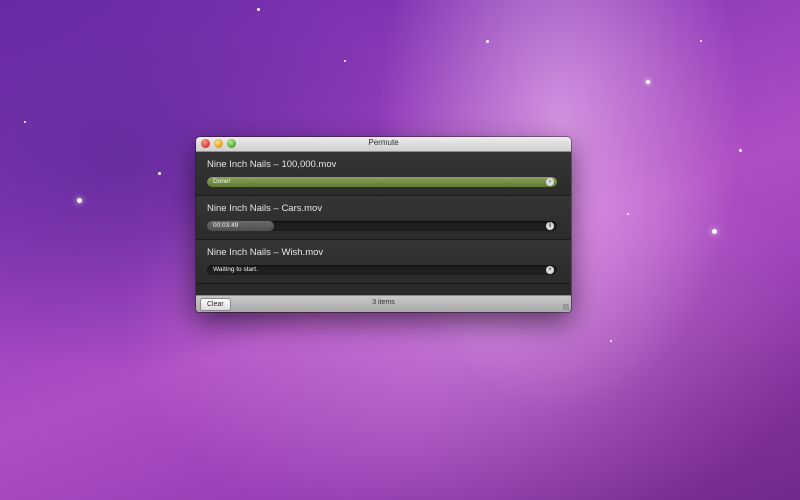 The image size is (800, 500). What do you see at coordinates (265, 208) in the screenshot?
I see `item-filename: Nine Inch Nails – Cars.mov` at bounding box center [265, 208].